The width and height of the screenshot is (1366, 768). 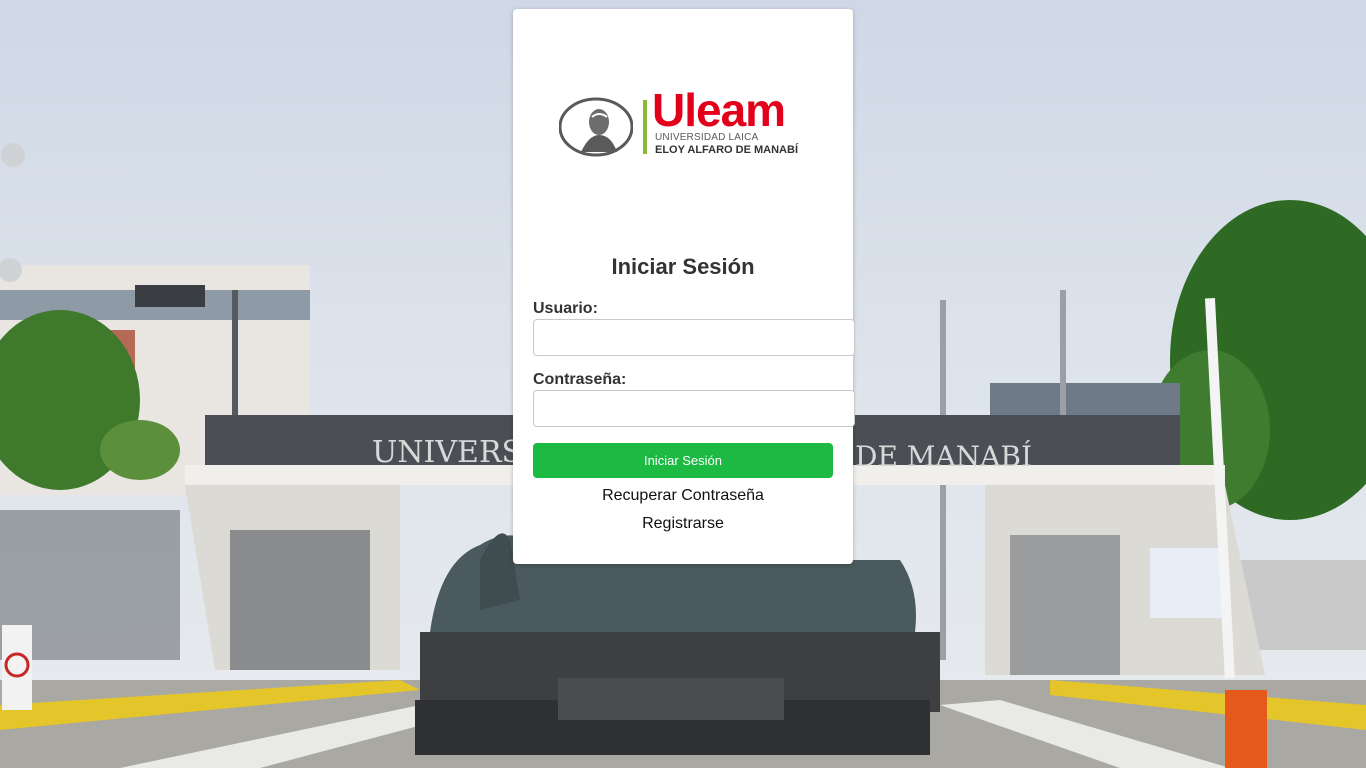 I want to click on password-input, so click(x=694, y=408).